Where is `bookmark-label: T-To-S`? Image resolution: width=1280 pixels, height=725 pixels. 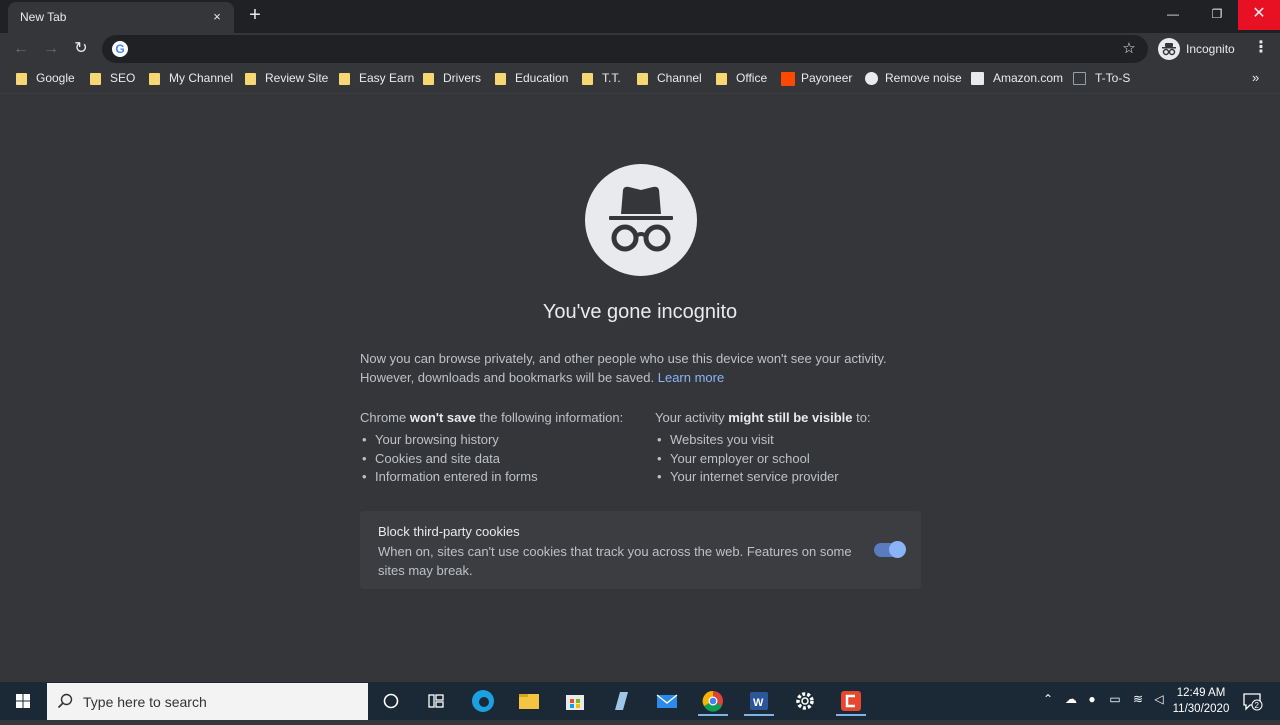
bookmark-label: T-To-S is located at coordinates (1113, 78).